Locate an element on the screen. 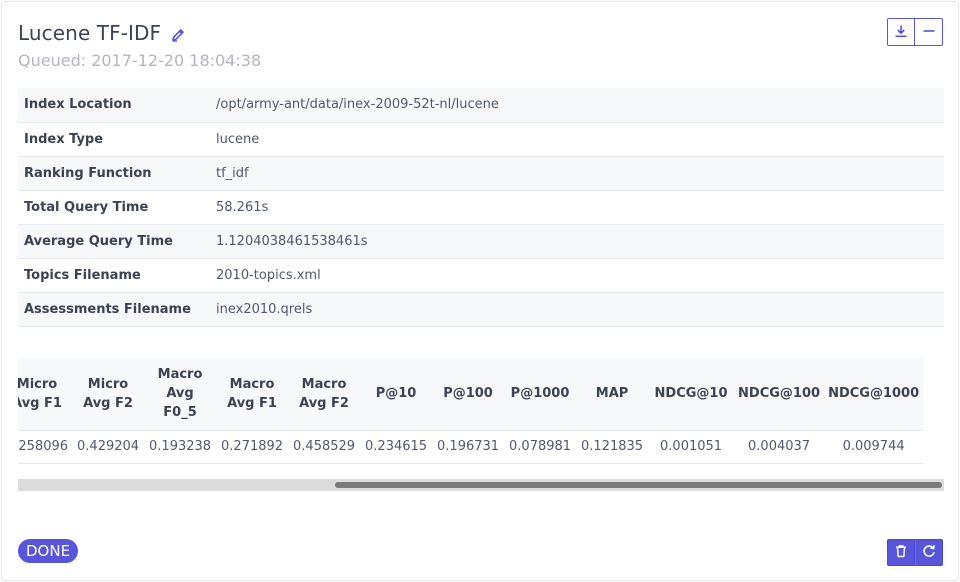  info-row: Average Query Time 1.1204038461538461s is located at coordinates (481, 241).